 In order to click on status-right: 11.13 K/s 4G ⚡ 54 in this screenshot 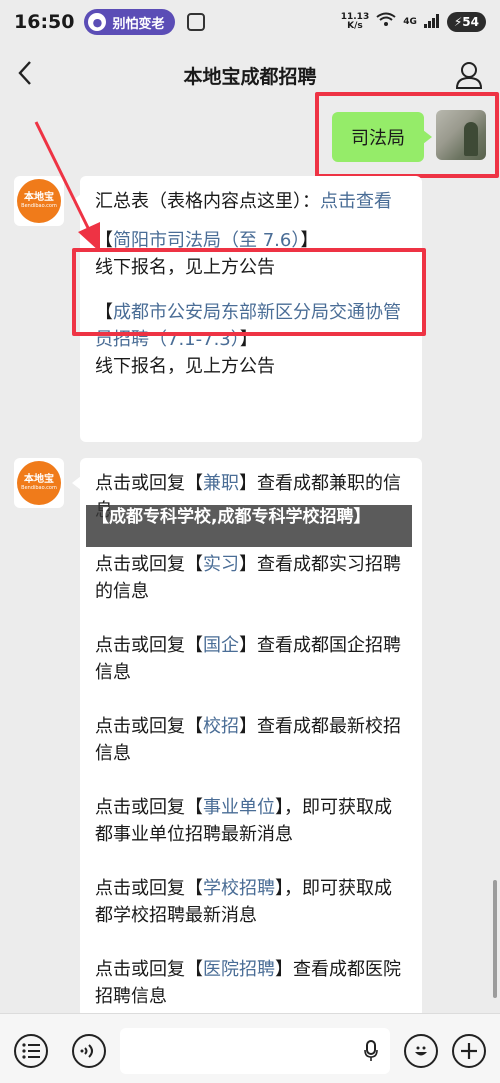, I will do `click(413, 22)`.